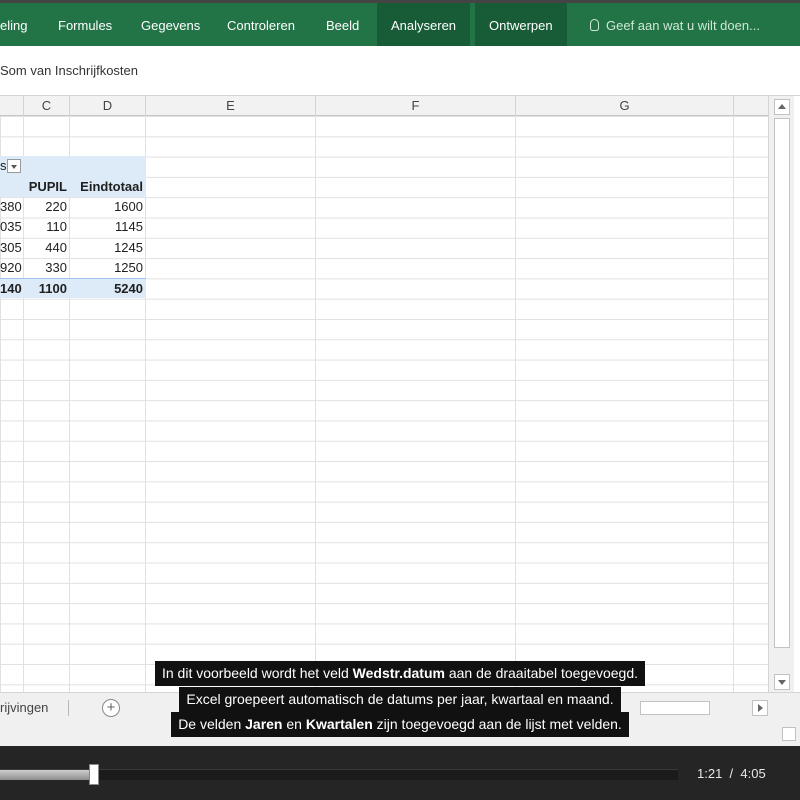 The image size is (800, 800). Describe the element at coordinates (11, 288) in the screenshot. I see `pivot-total-cell: 140` at that location.